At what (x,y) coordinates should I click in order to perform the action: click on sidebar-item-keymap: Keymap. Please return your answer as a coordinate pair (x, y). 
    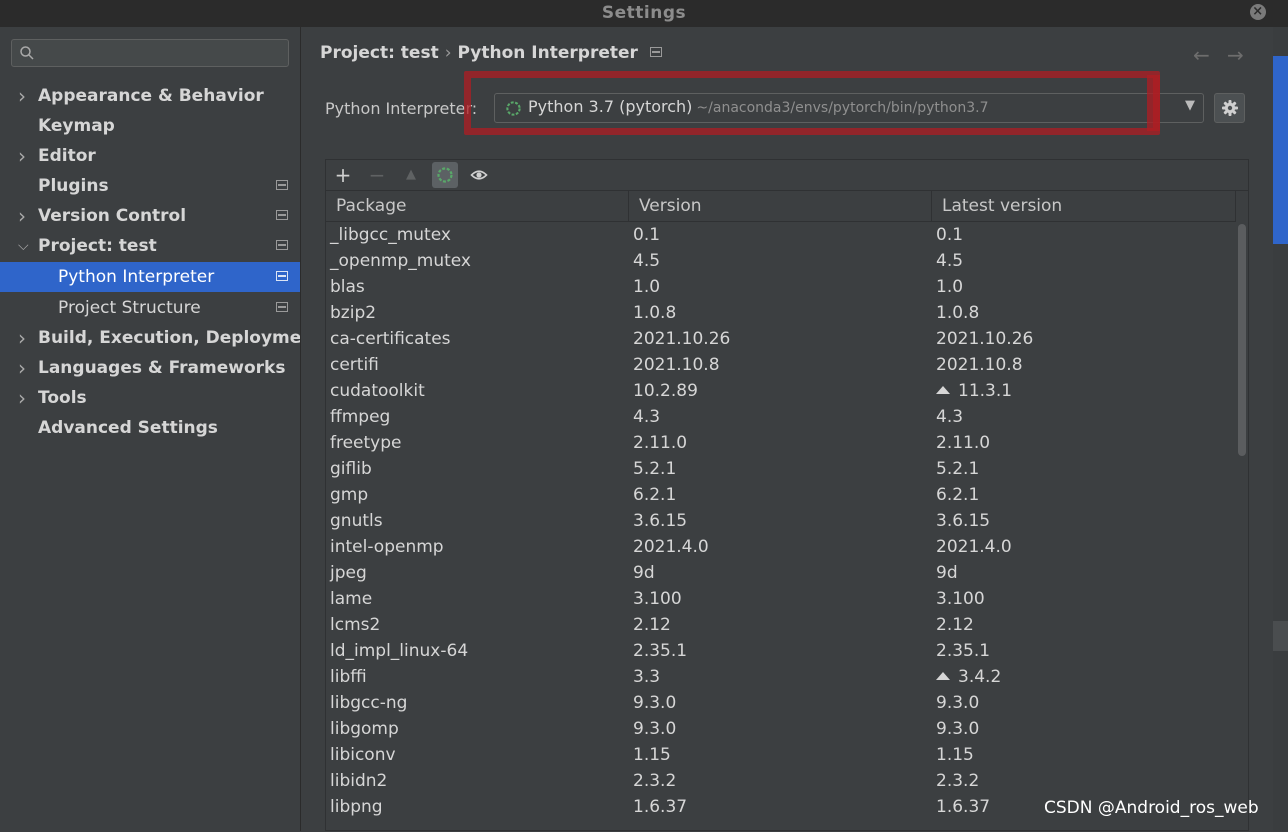
    Looking at the image, I should click on (150, 126).